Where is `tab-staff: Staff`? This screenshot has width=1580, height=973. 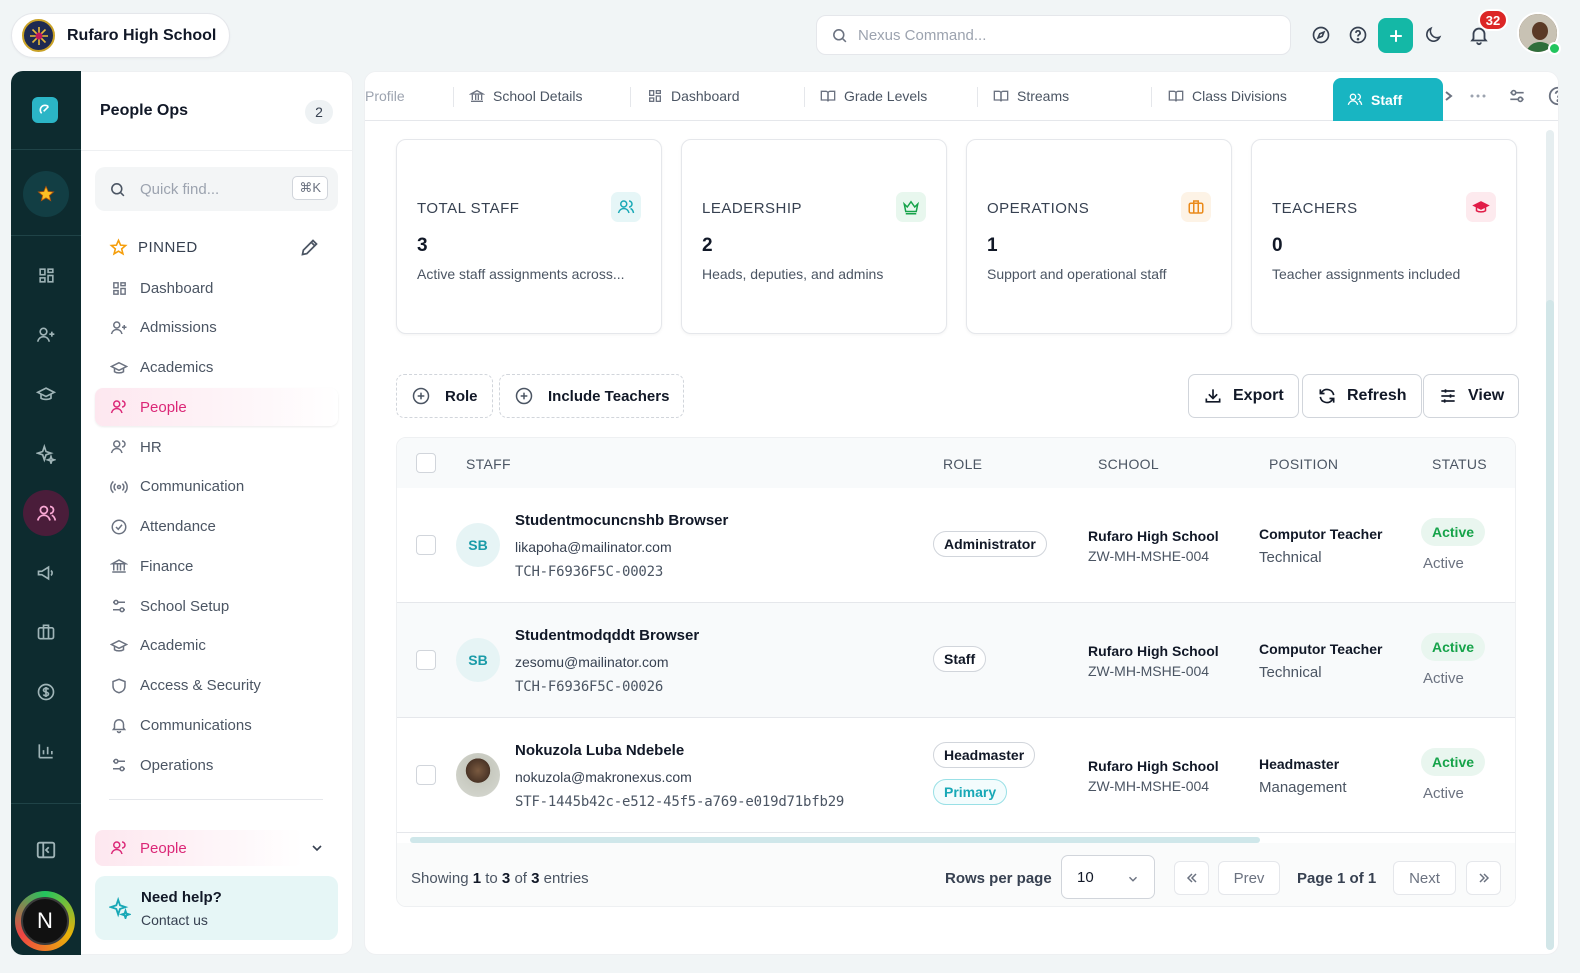 tab-staff: Staff is located at coordinates (1388, 99).